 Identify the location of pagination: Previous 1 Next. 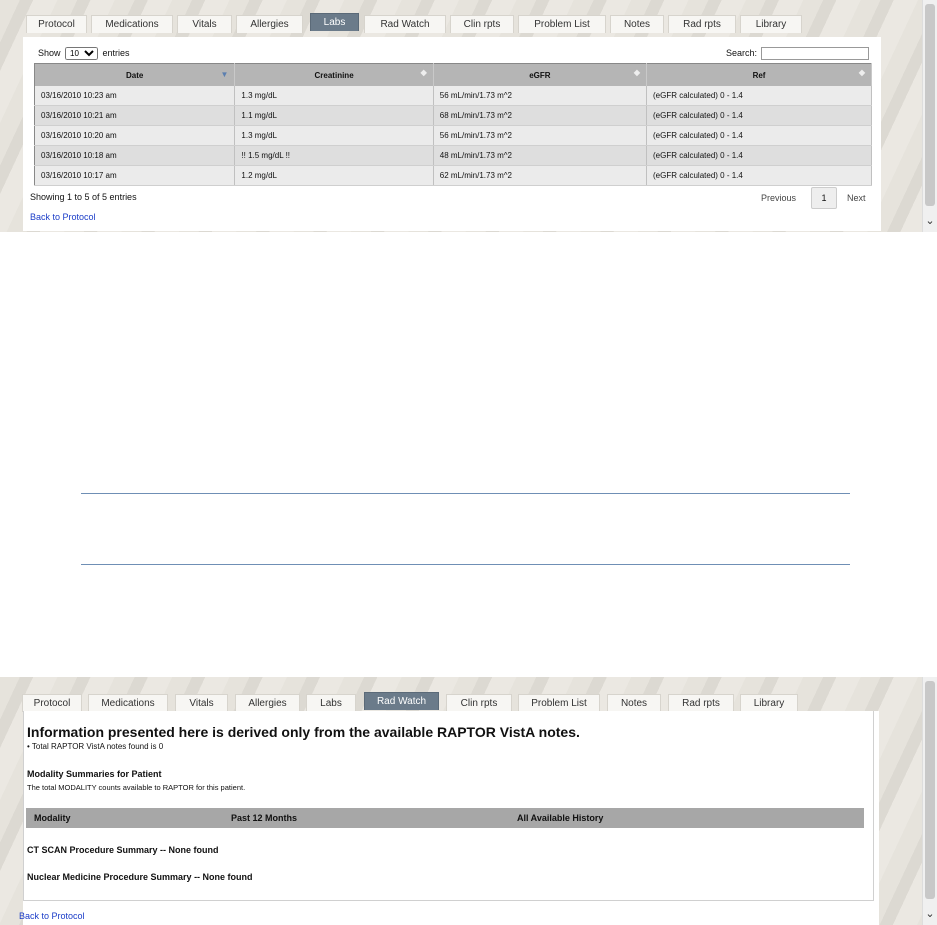
(821, 198).